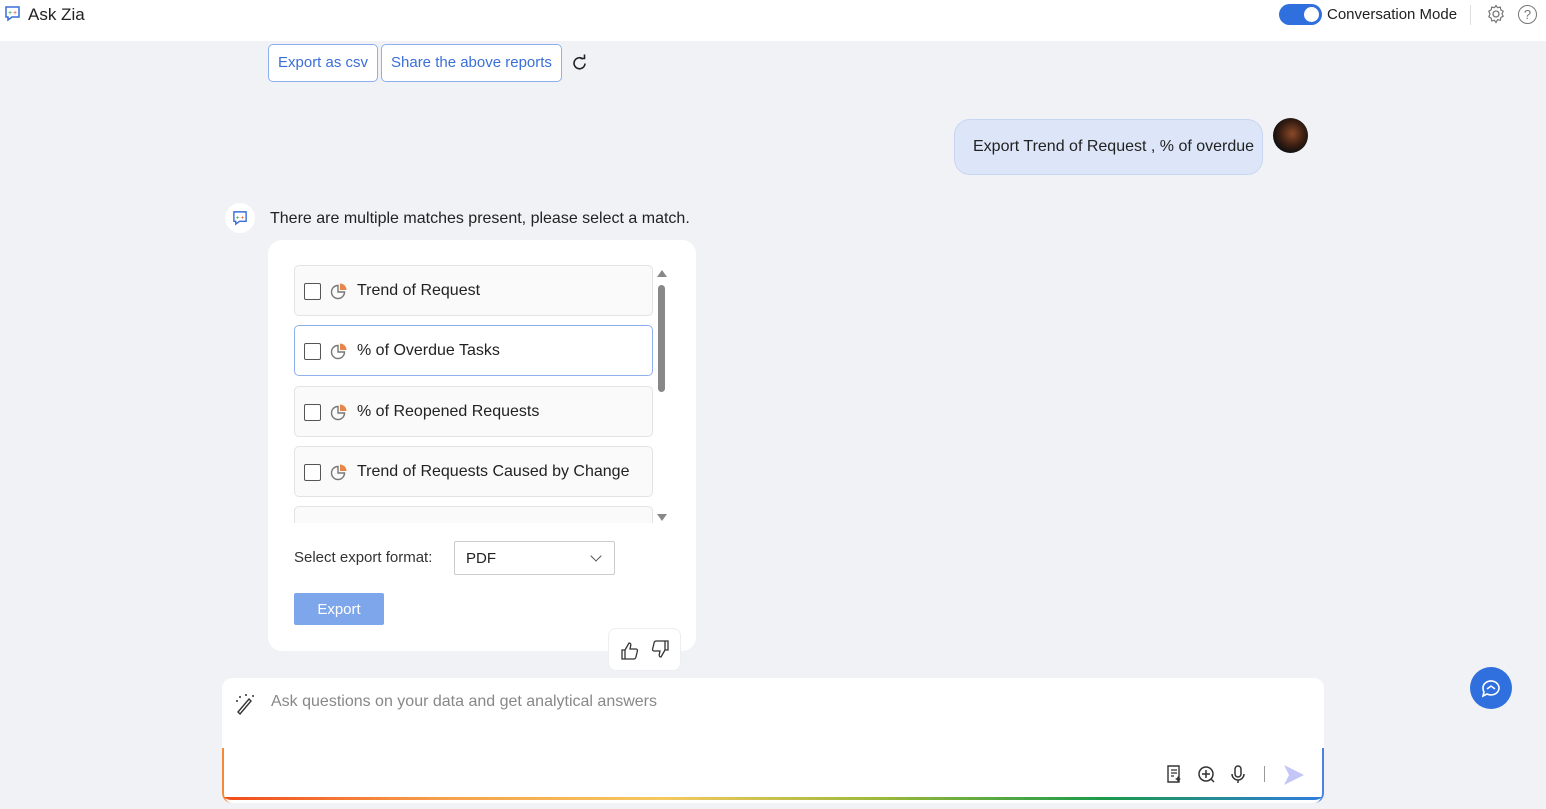 The height and width of the screenshot is (809, 1546). I want to click on scrollbar, so click(662, 395).